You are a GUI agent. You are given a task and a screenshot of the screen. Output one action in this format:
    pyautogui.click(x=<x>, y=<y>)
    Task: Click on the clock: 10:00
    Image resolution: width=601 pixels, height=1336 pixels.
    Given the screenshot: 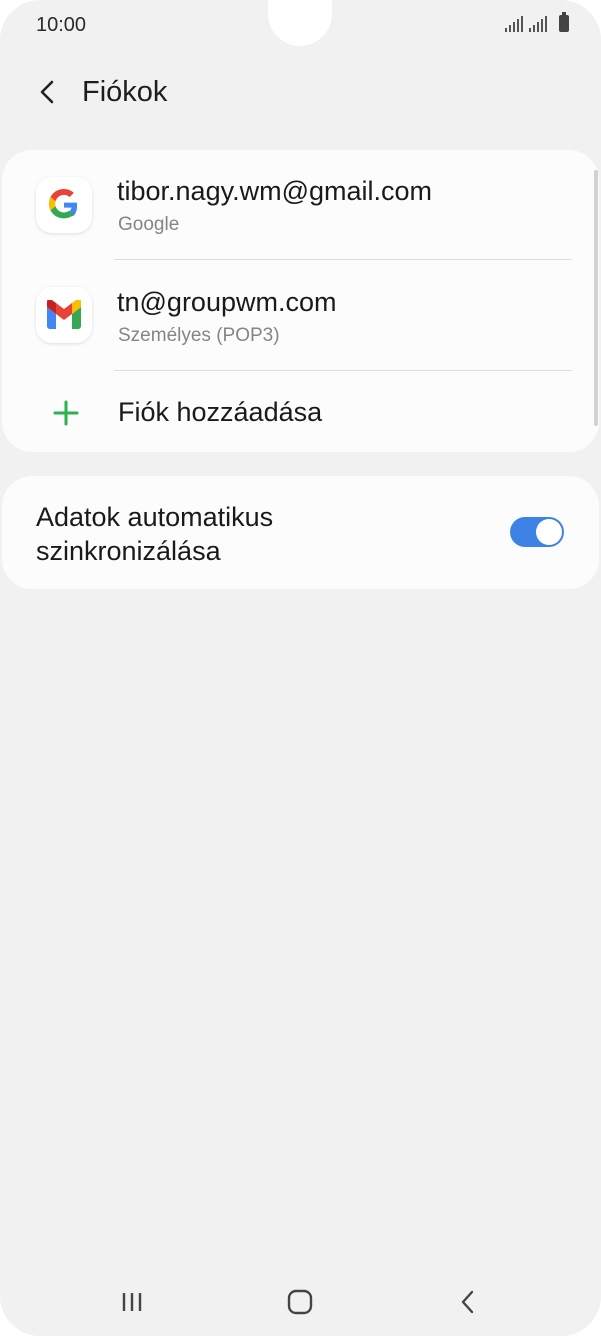 What is the action you would take?
    pyautogui.click(x=61, y=25)
    